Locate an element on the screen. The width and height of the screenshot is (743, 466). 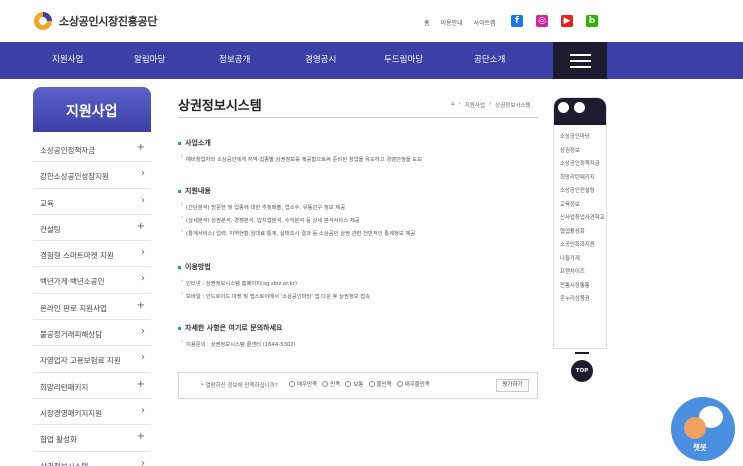
survey-option-radio: 매우불만족 is located at coordinates (413, 384).